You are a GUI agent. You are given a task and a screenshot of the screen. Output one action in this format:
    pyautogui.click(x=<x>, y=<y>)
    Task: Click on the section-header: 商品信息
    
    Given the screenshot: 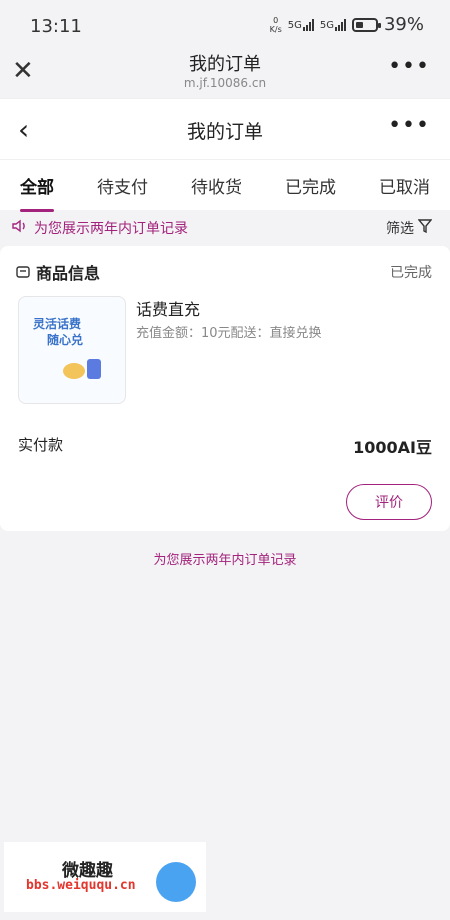 What is the action you would take?
    pyautogui.click(x=58, y=272)
    